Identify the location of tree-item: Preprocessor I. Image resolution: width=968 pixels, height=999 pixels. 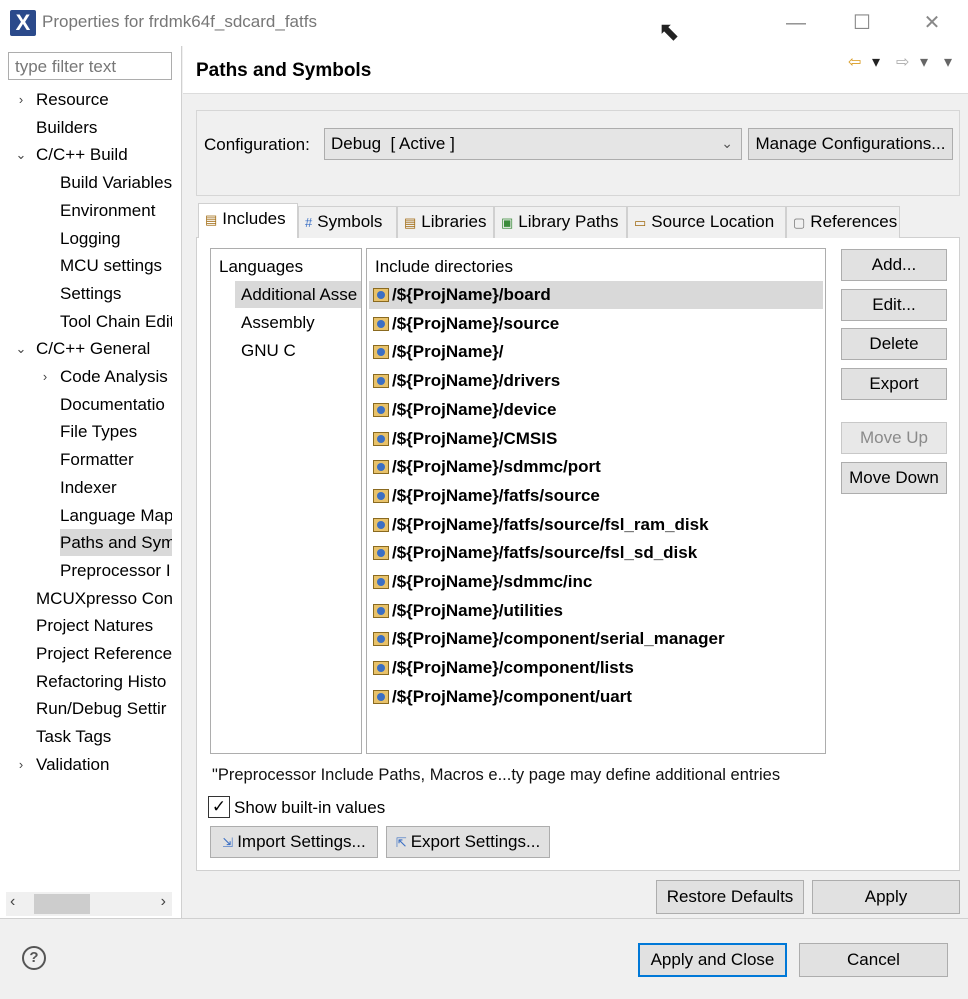
(86, 570).